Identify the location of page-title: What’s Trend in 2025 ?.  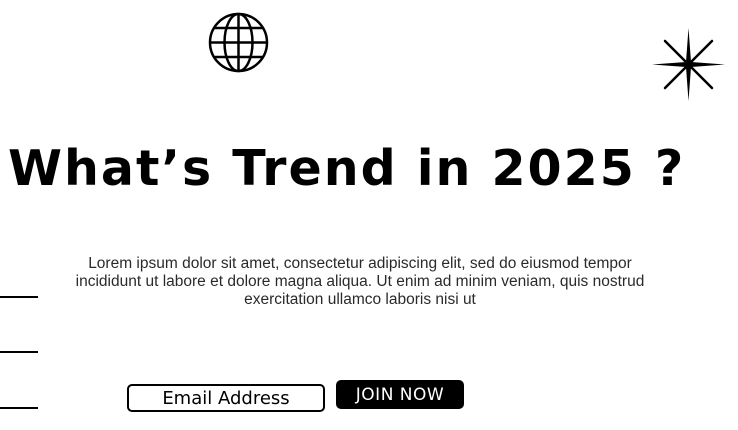
(347, 168).